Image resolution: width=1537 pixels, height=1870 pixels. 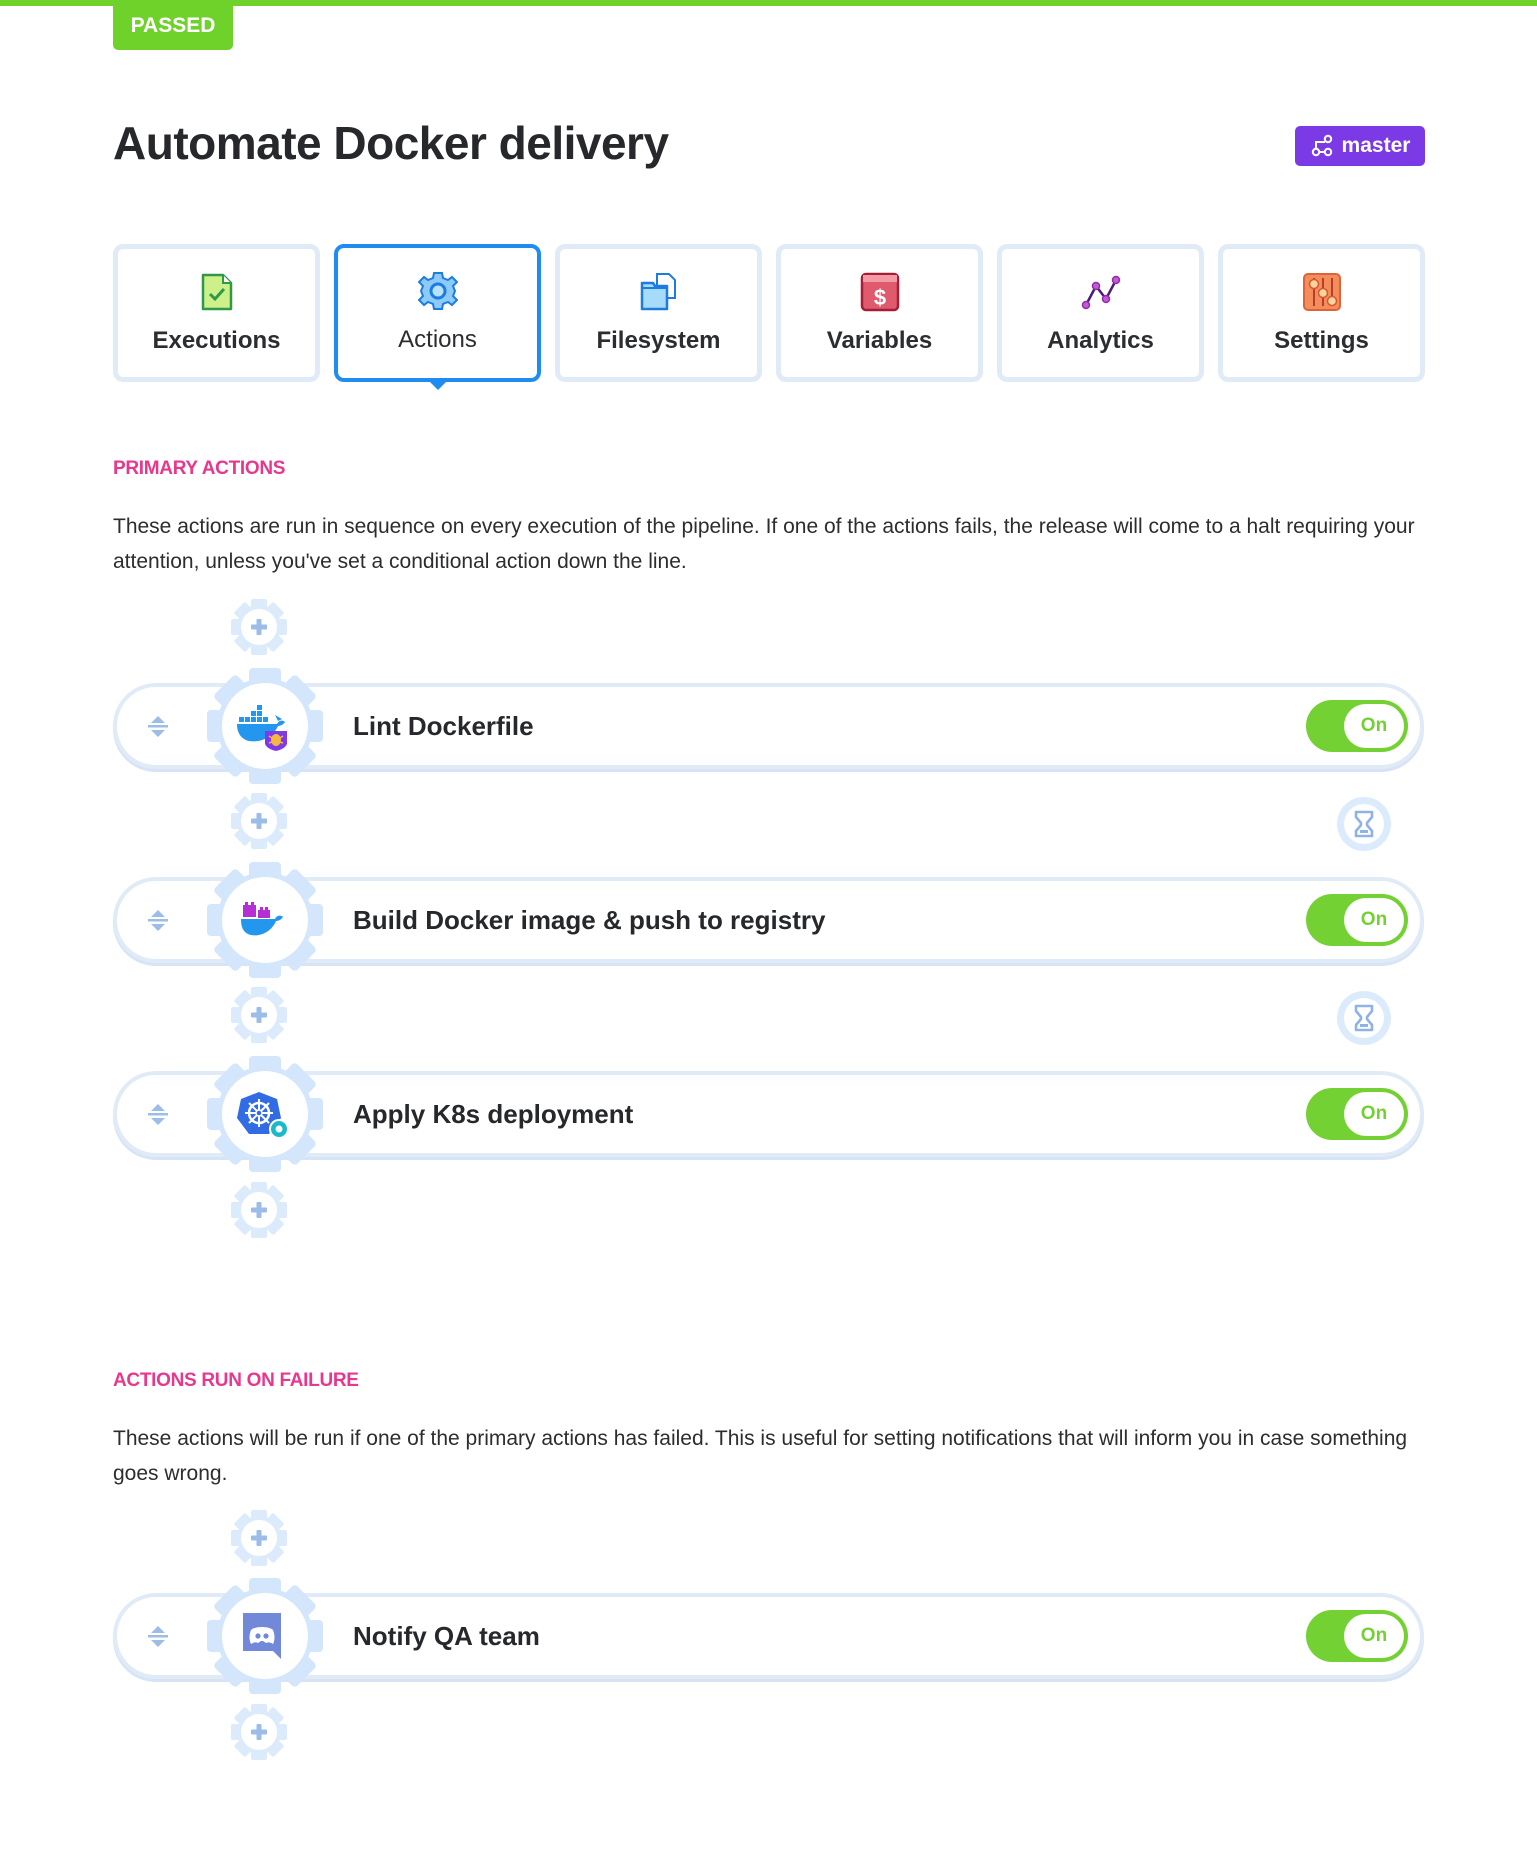 I want to click on branch-icon, so click(x=1321, y=145).